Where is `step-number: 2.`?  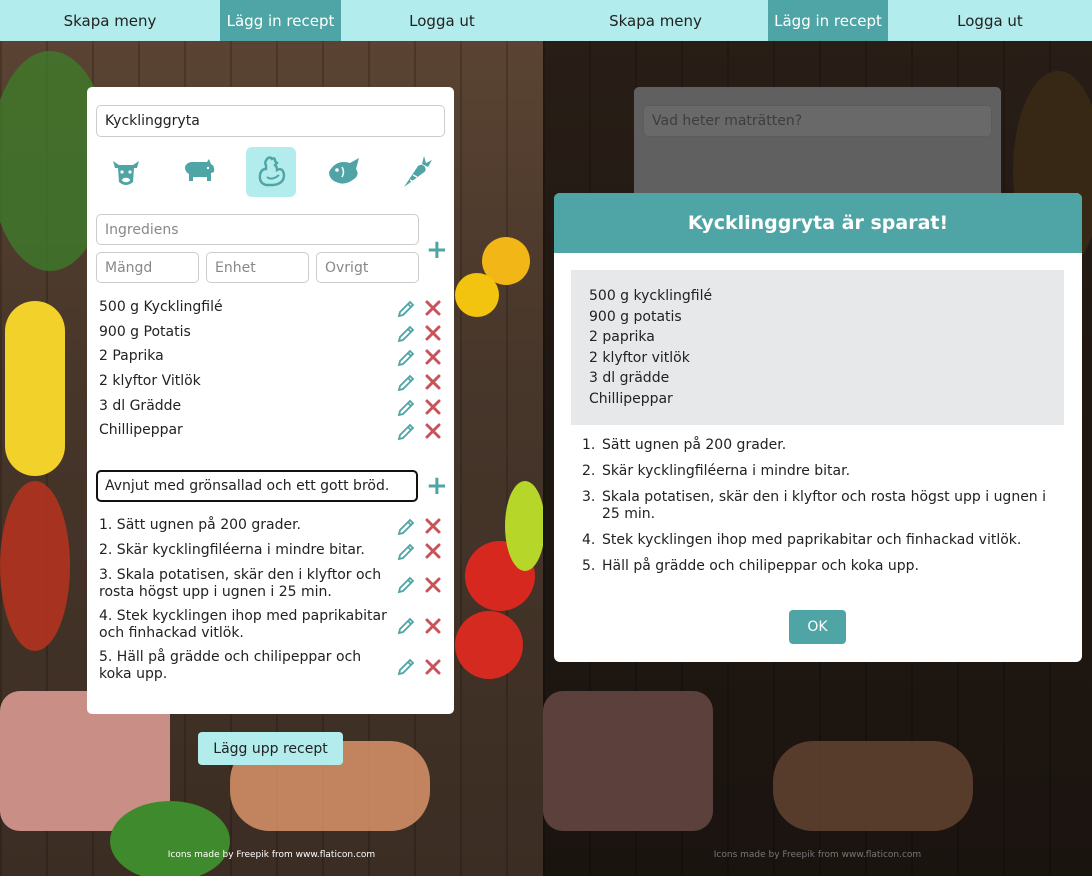 step-number: 2. is located at coordinates (589, 471).